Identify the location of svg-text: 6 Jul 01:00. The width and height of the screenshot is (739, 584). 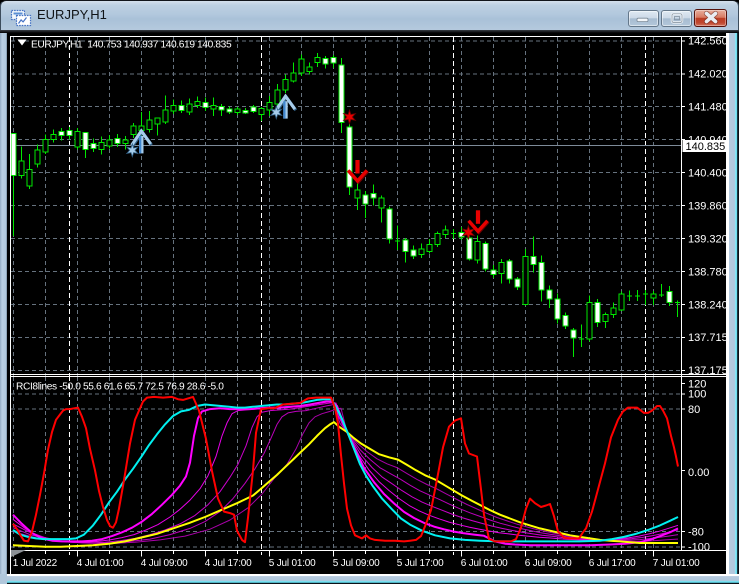
(484, 563).